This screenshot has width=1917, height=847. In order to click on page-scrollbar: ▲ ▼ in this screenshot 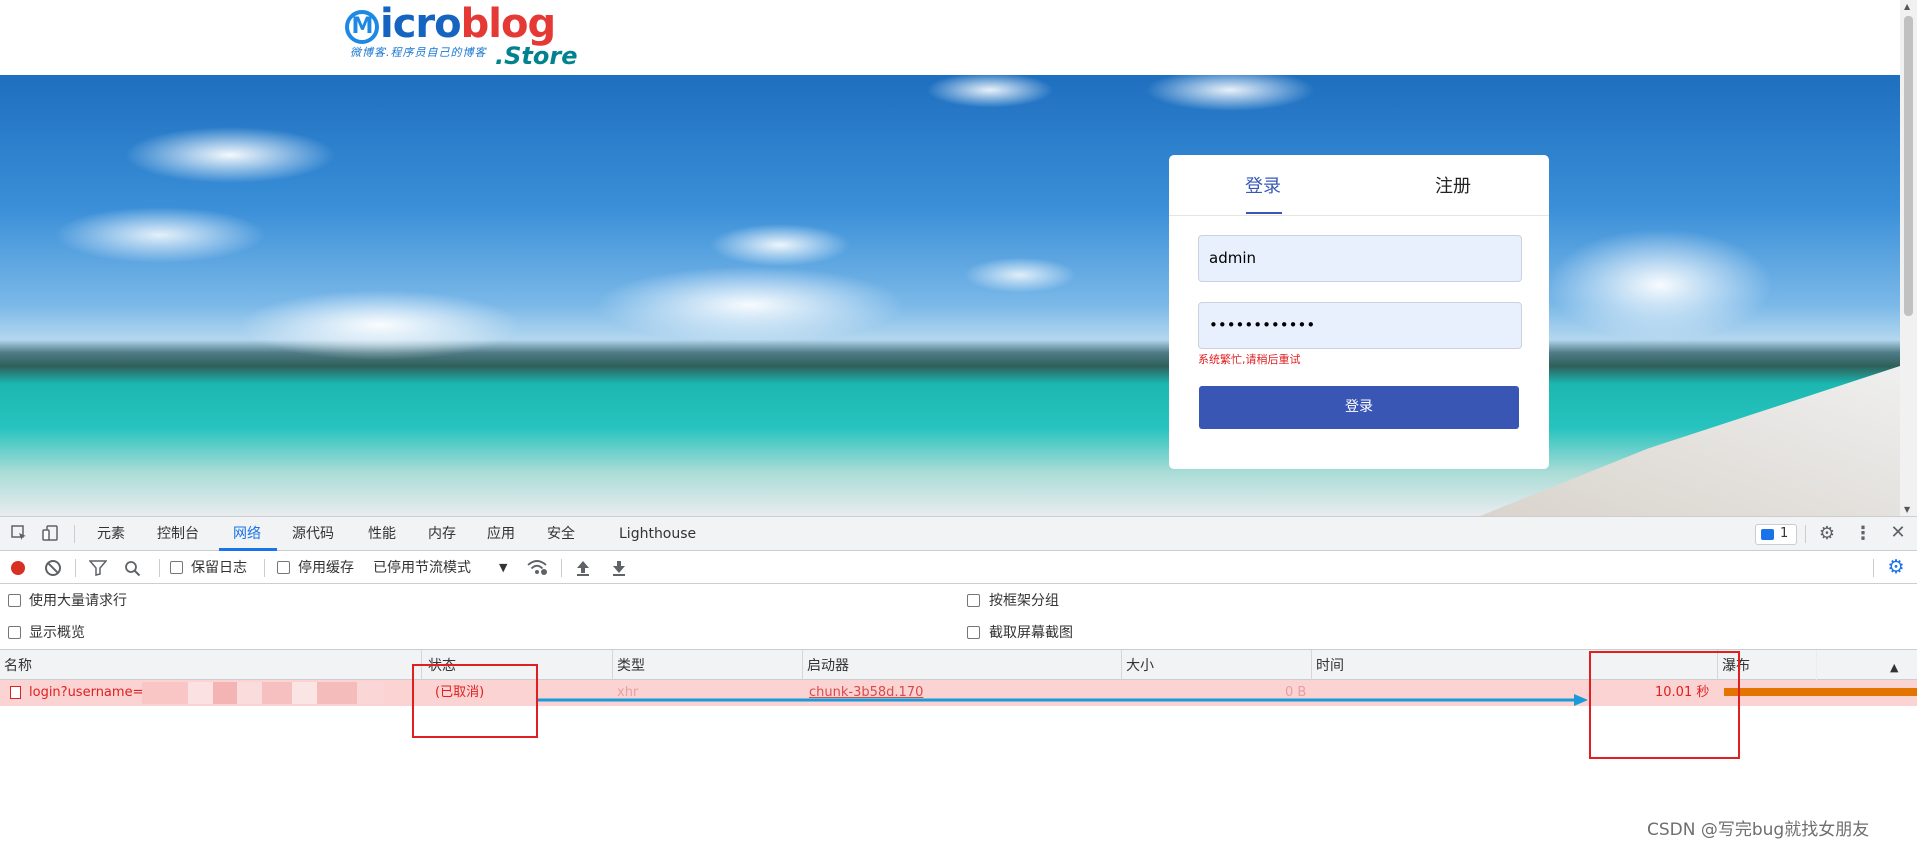, I will do `click(1908, 258)`.